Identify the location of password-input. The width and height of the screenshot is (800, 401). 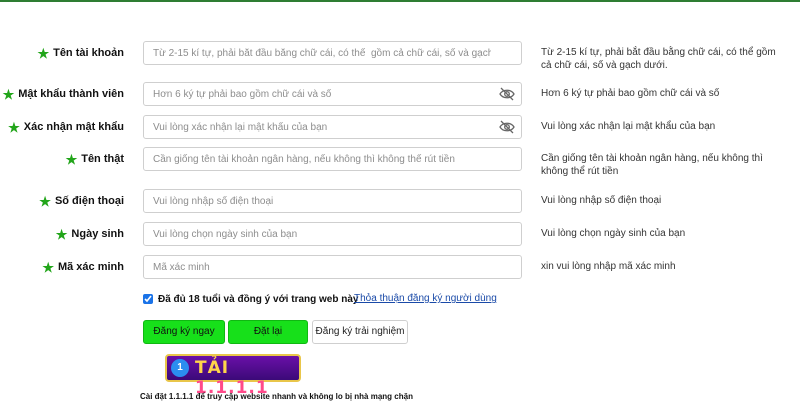
(332, 94).